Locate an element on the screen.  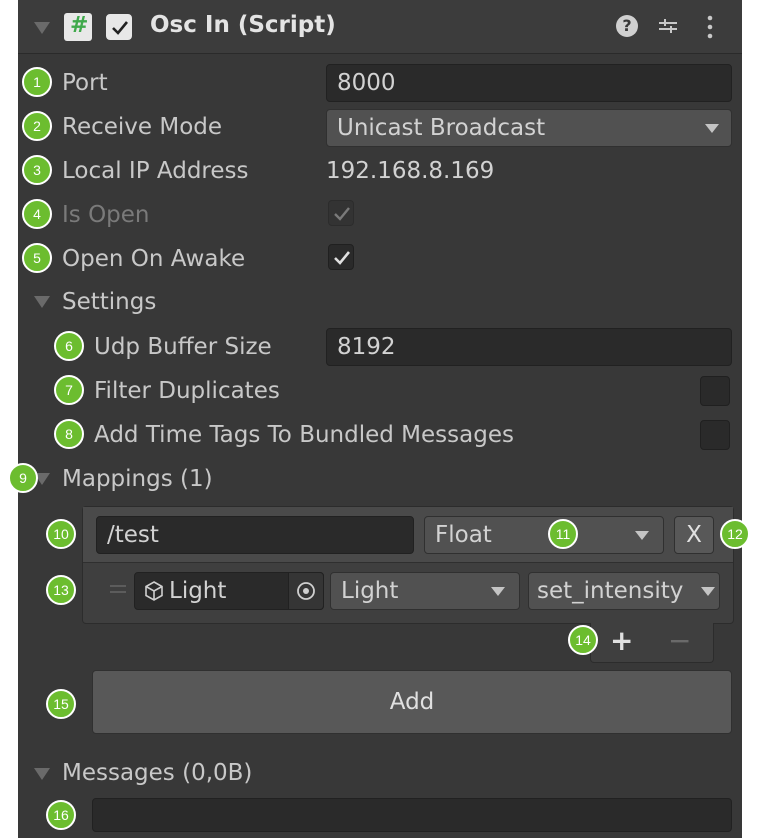
object-picker-button is located at coordinates (306, 591).